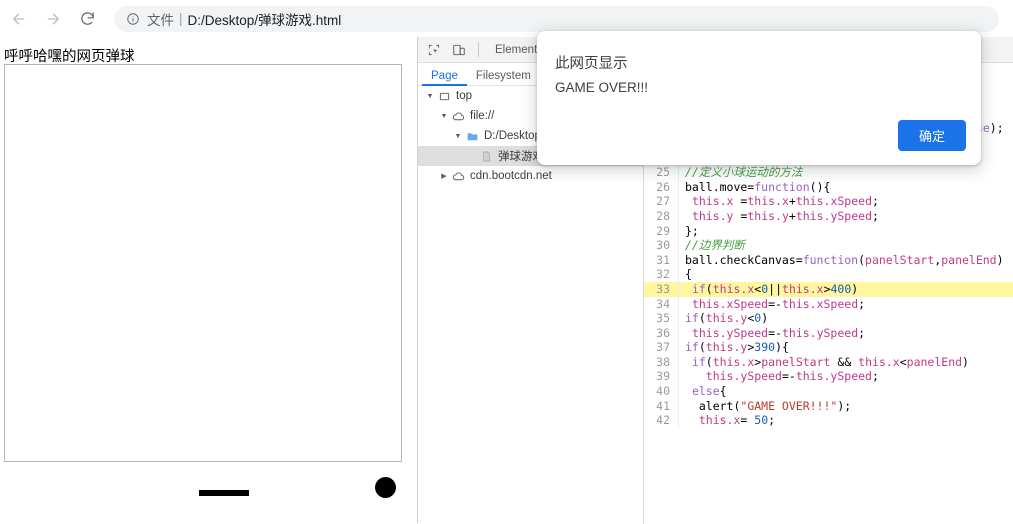 This screenshot has width=1013, height=524. I want to click on line-number: 41, so click(661, 406).